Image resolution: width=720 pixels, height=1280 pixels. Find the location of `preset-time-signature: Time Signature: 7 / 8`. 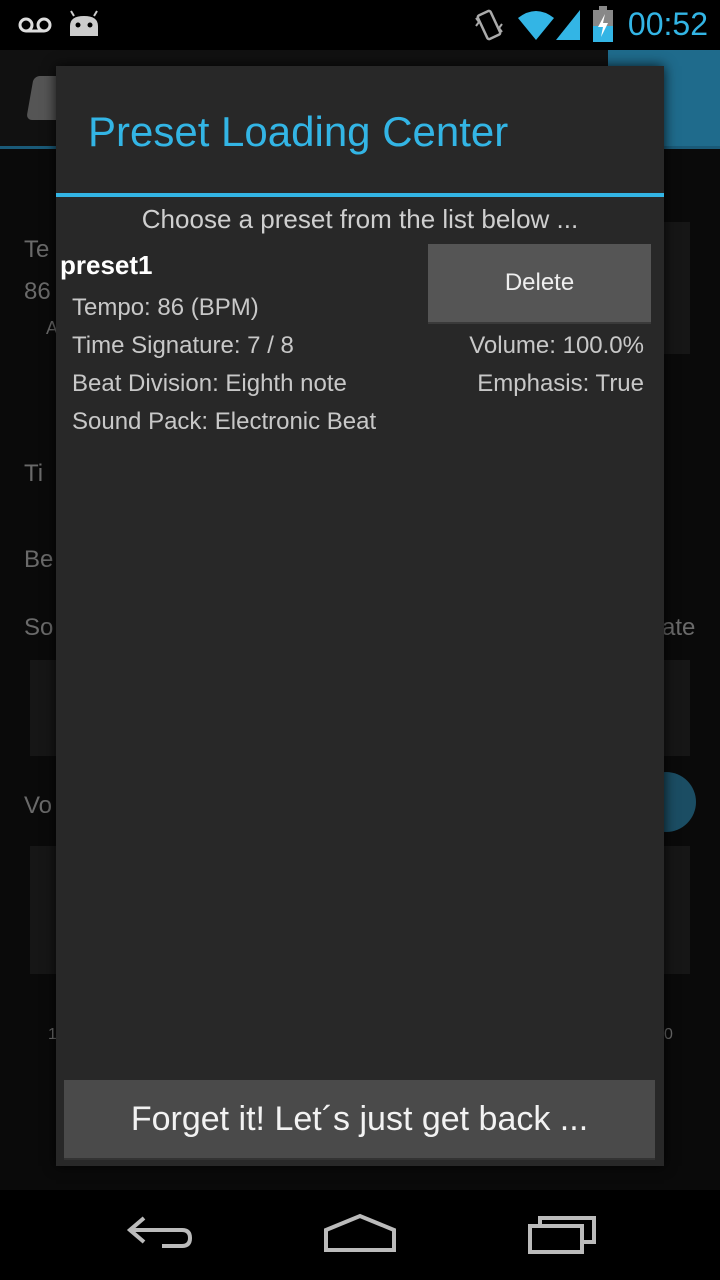

preset-time-signature: Time Signature: 7 / 8 is located at coordinates (183, 345).